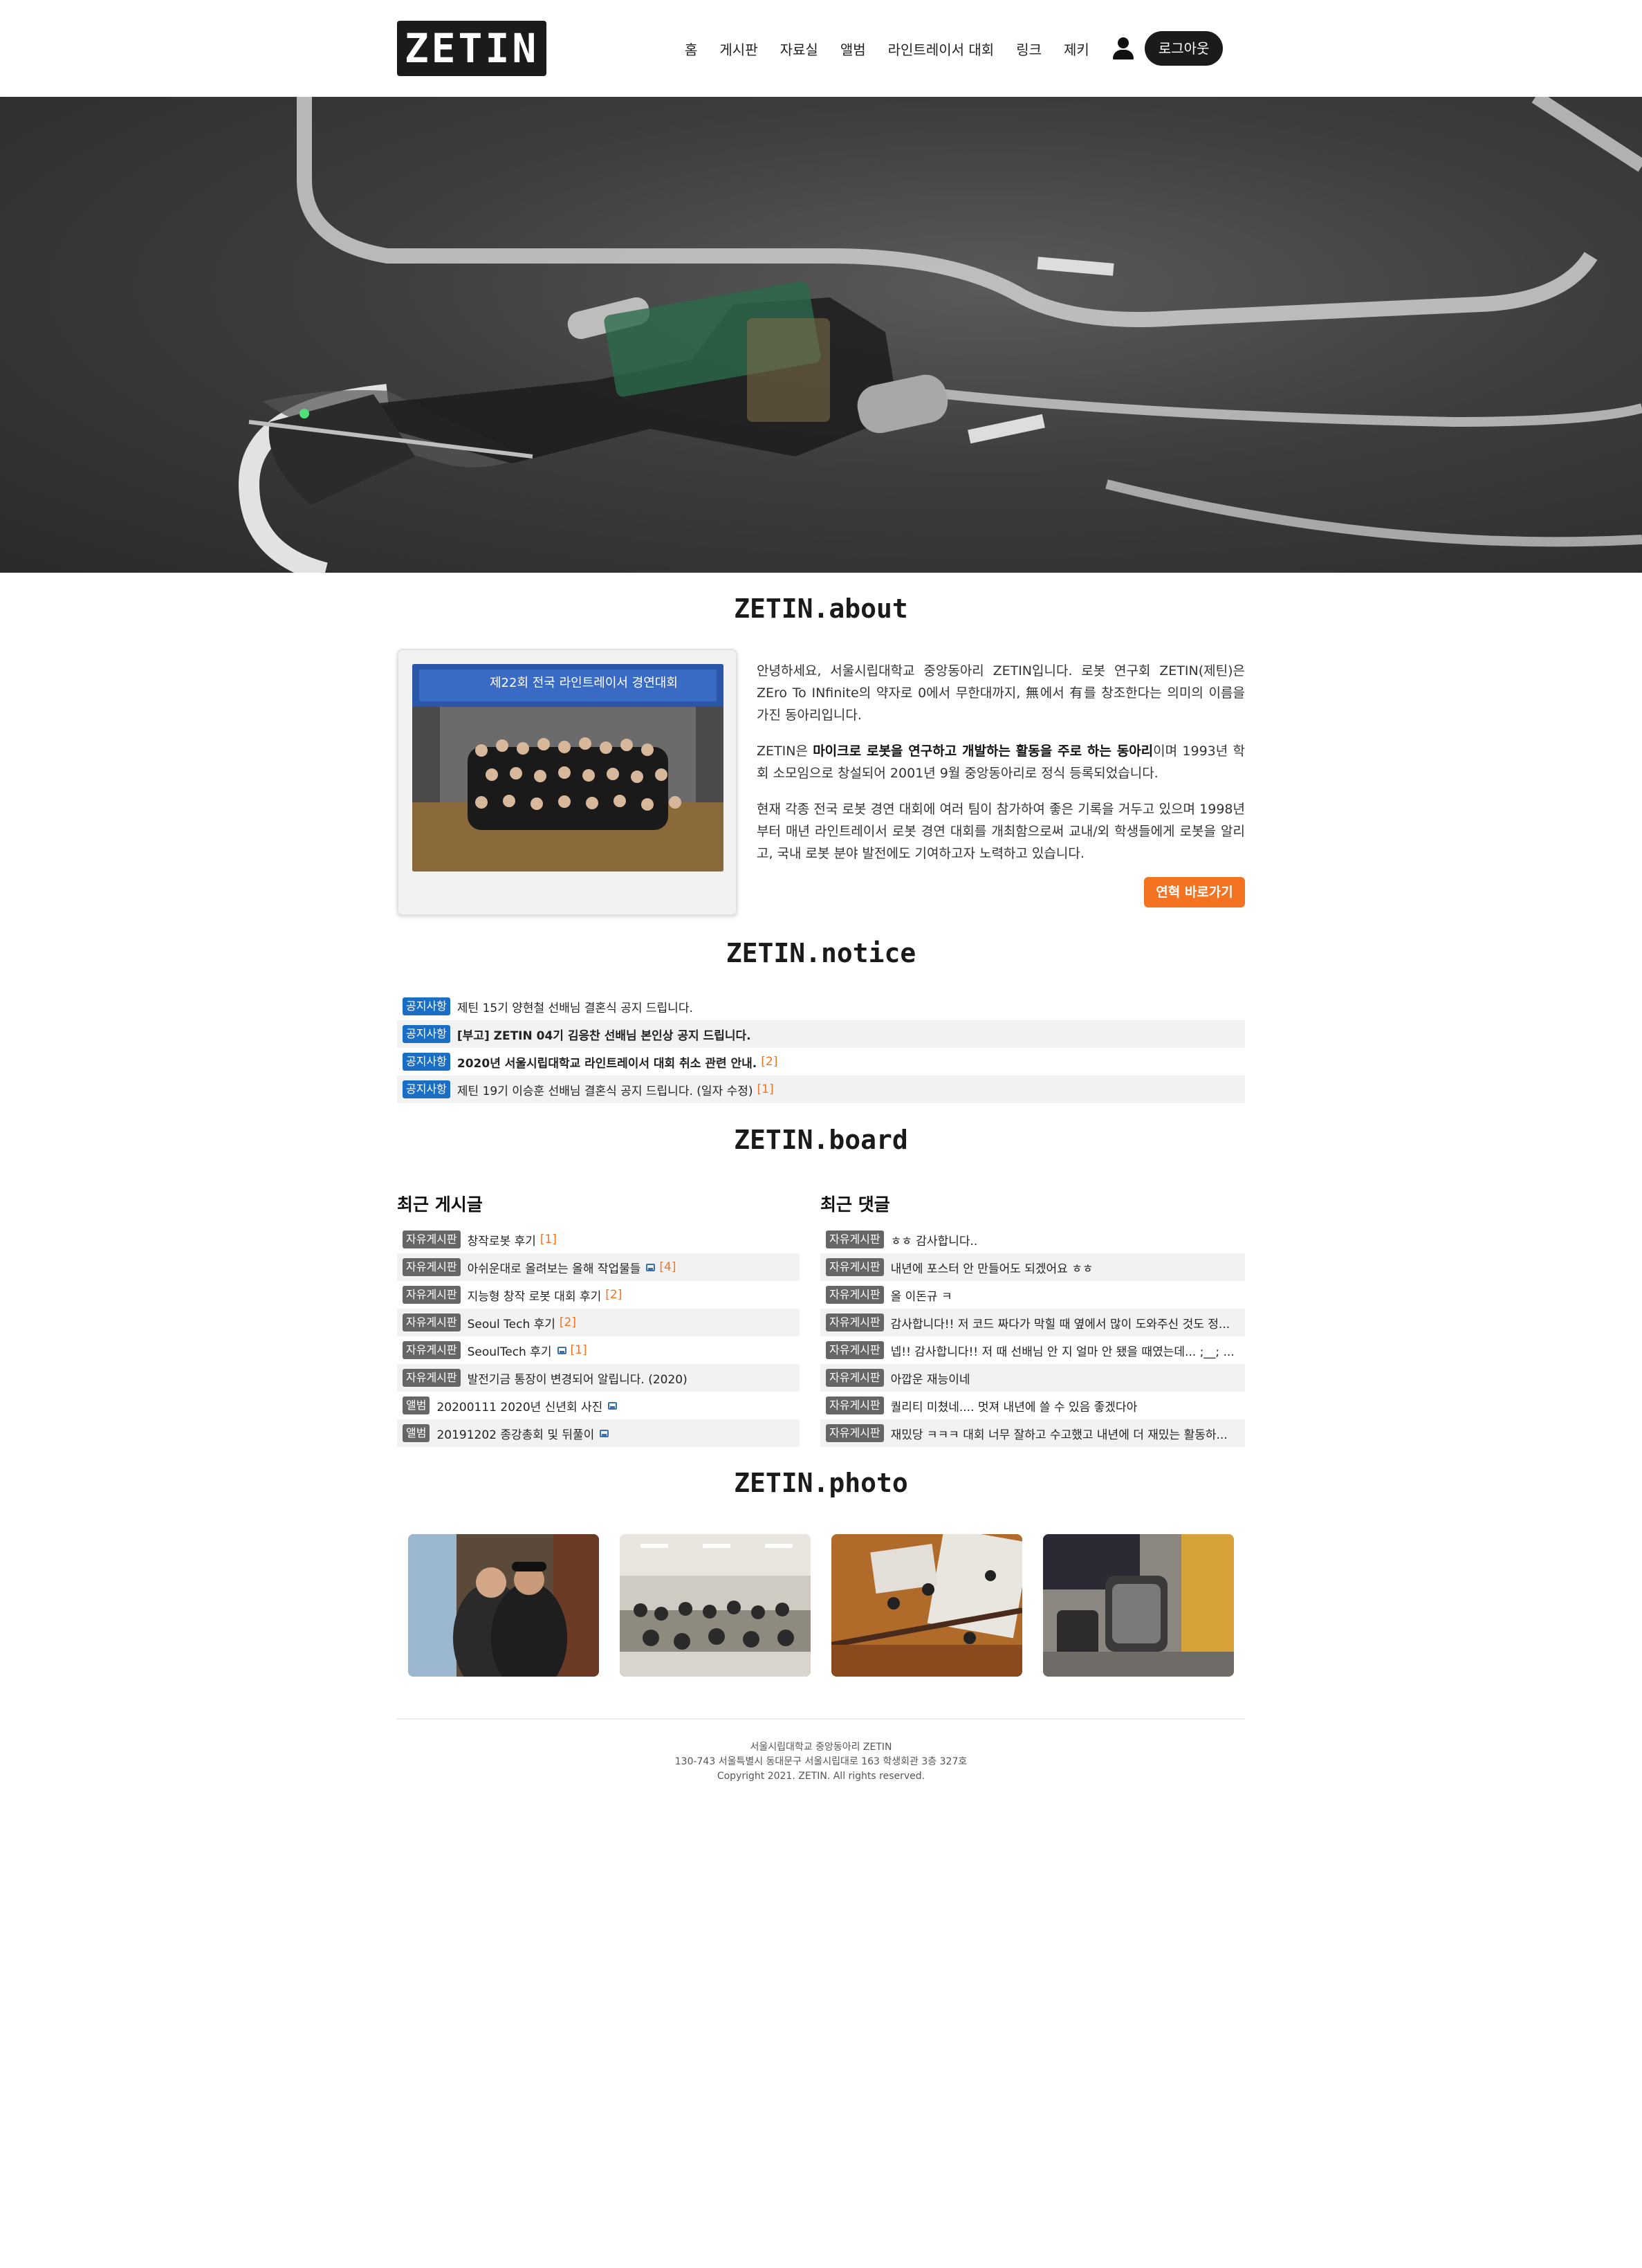 The image size is (1642, 2268). I want to click on about-photo-card: 제22회 전국 라인트레이서 경연대회, so click(567, 782).